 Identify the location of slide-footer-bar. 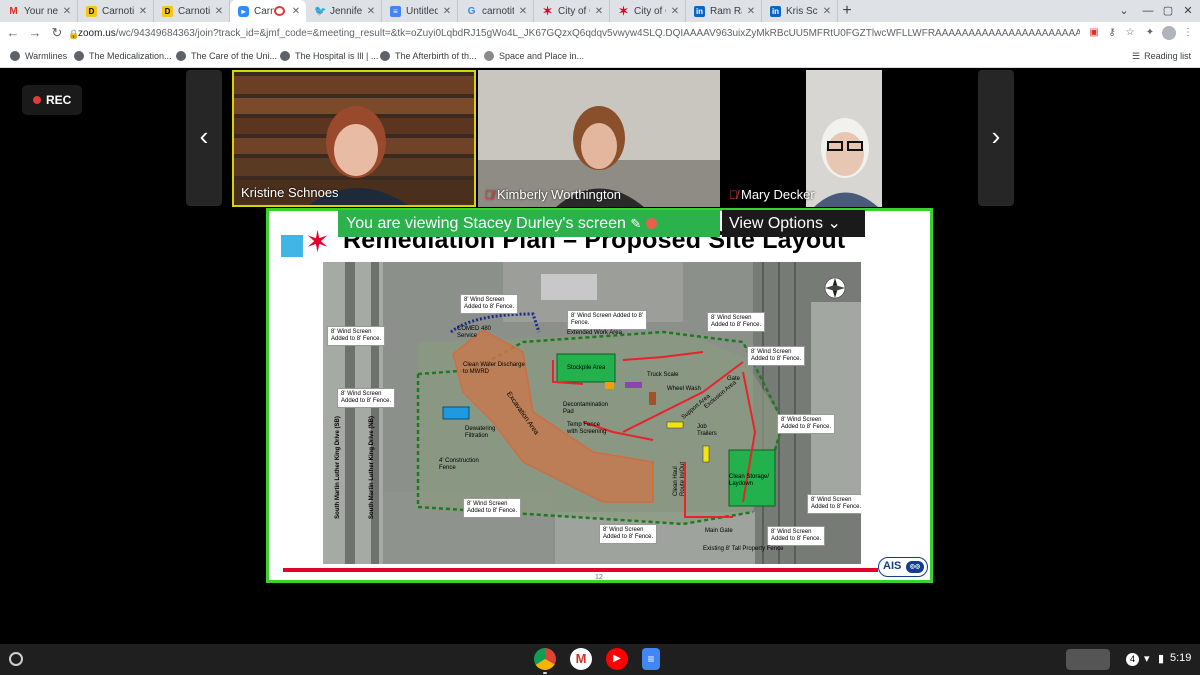
(580, 570).